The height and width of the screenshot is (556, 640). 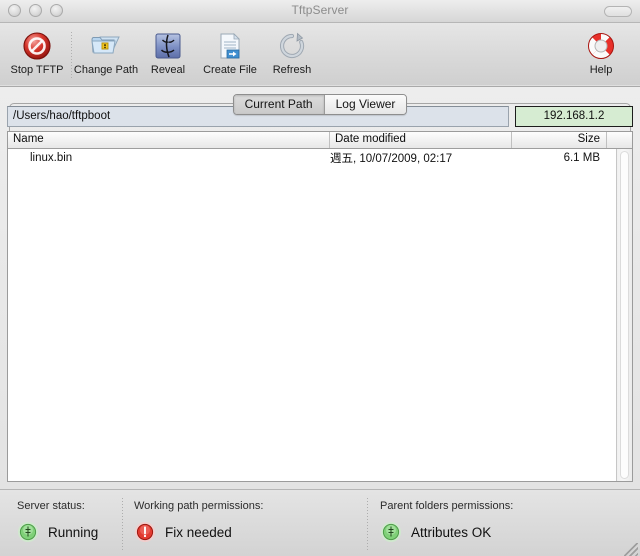 What do you see at coordinates (71, 55) in the screenshot?
I see `toolbar-separator` at bounding box center [71, 55].